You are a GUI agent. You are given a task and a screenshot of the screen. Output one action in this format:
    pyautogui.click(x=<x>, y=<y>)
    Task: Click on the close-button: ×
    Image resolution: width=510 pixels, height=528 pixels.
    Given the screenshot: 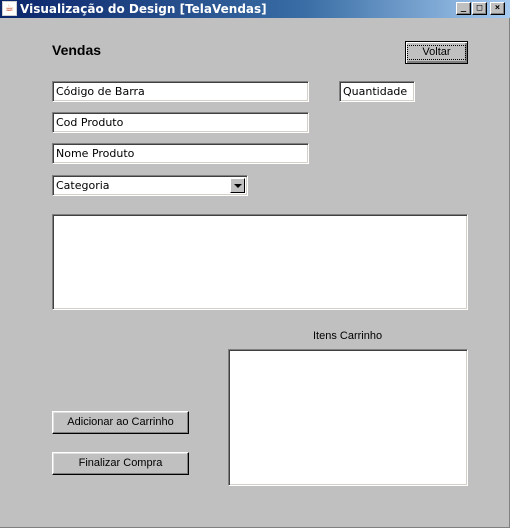 What is the action you would take?
    pyautogui.click(x=497, y=8)
    